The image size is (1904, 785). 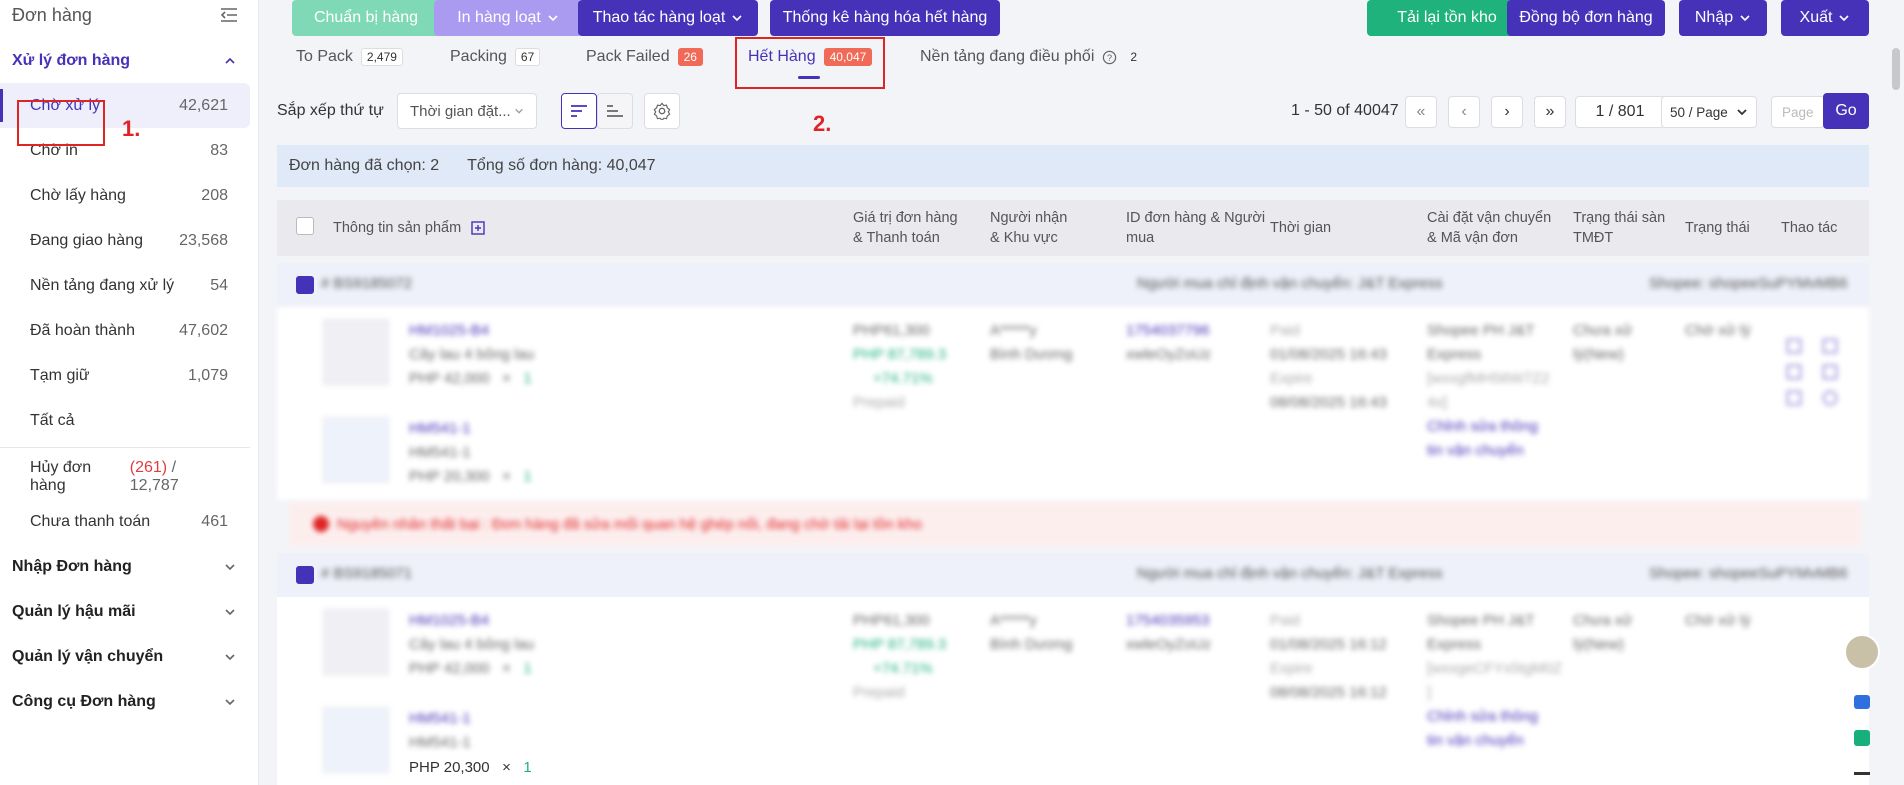 I want to click on button-label: In hàng loạt, so click(x=499, y=17).